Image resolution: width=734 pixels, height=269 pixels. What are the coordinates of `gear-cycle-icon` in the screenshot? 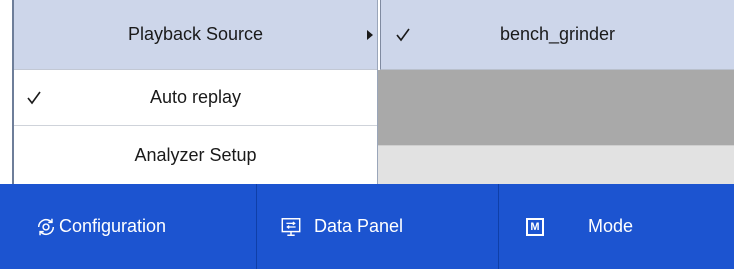 It's located at (46, 226).